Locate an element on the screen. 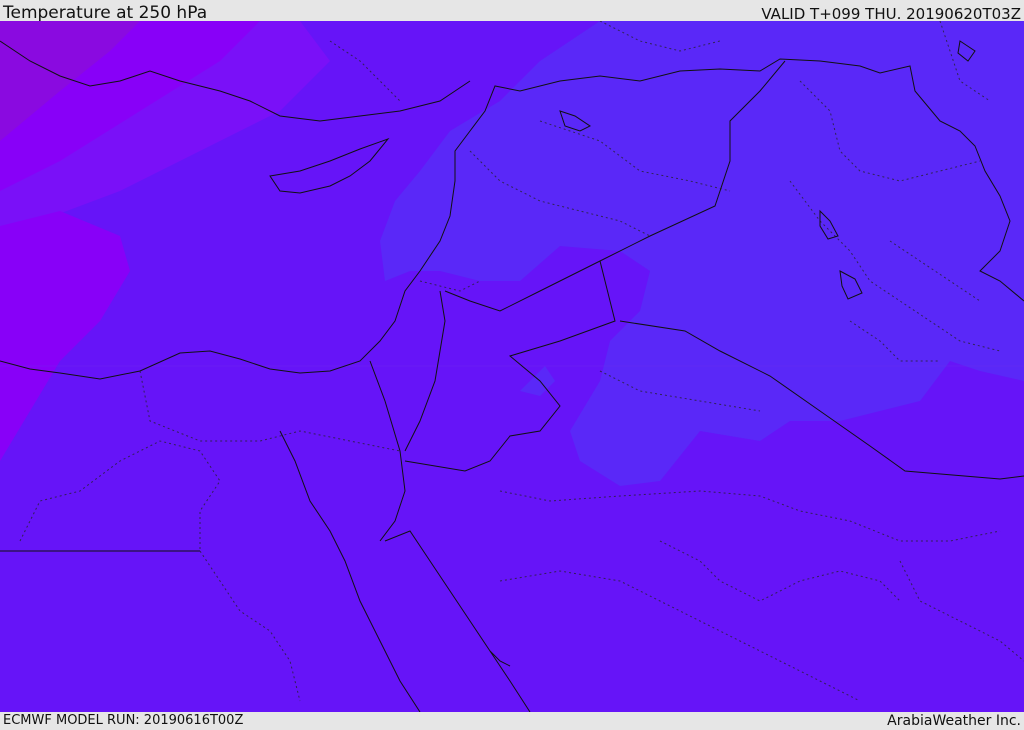  credit-label: ArabiaWeather Inc. is located at coordinates (954, 721).